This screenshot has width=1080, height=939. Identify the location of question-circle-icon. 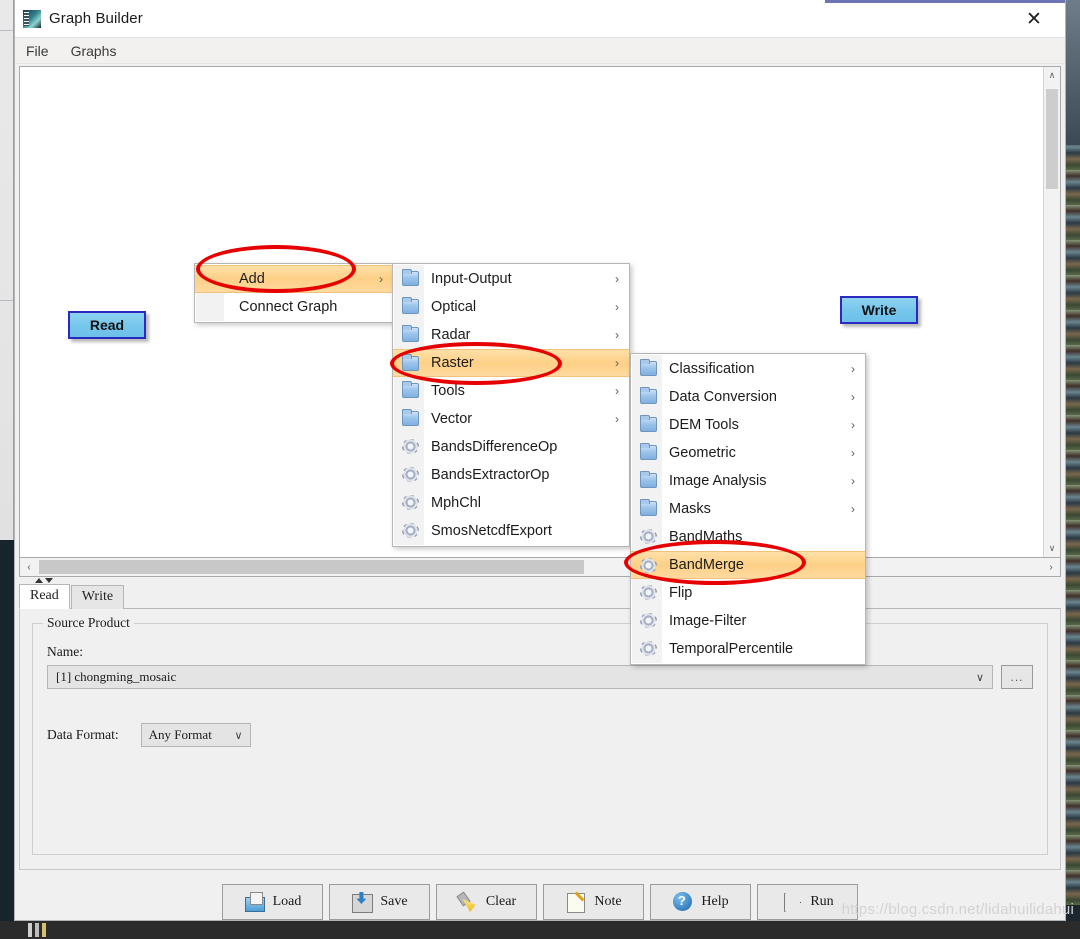
(683, 902).